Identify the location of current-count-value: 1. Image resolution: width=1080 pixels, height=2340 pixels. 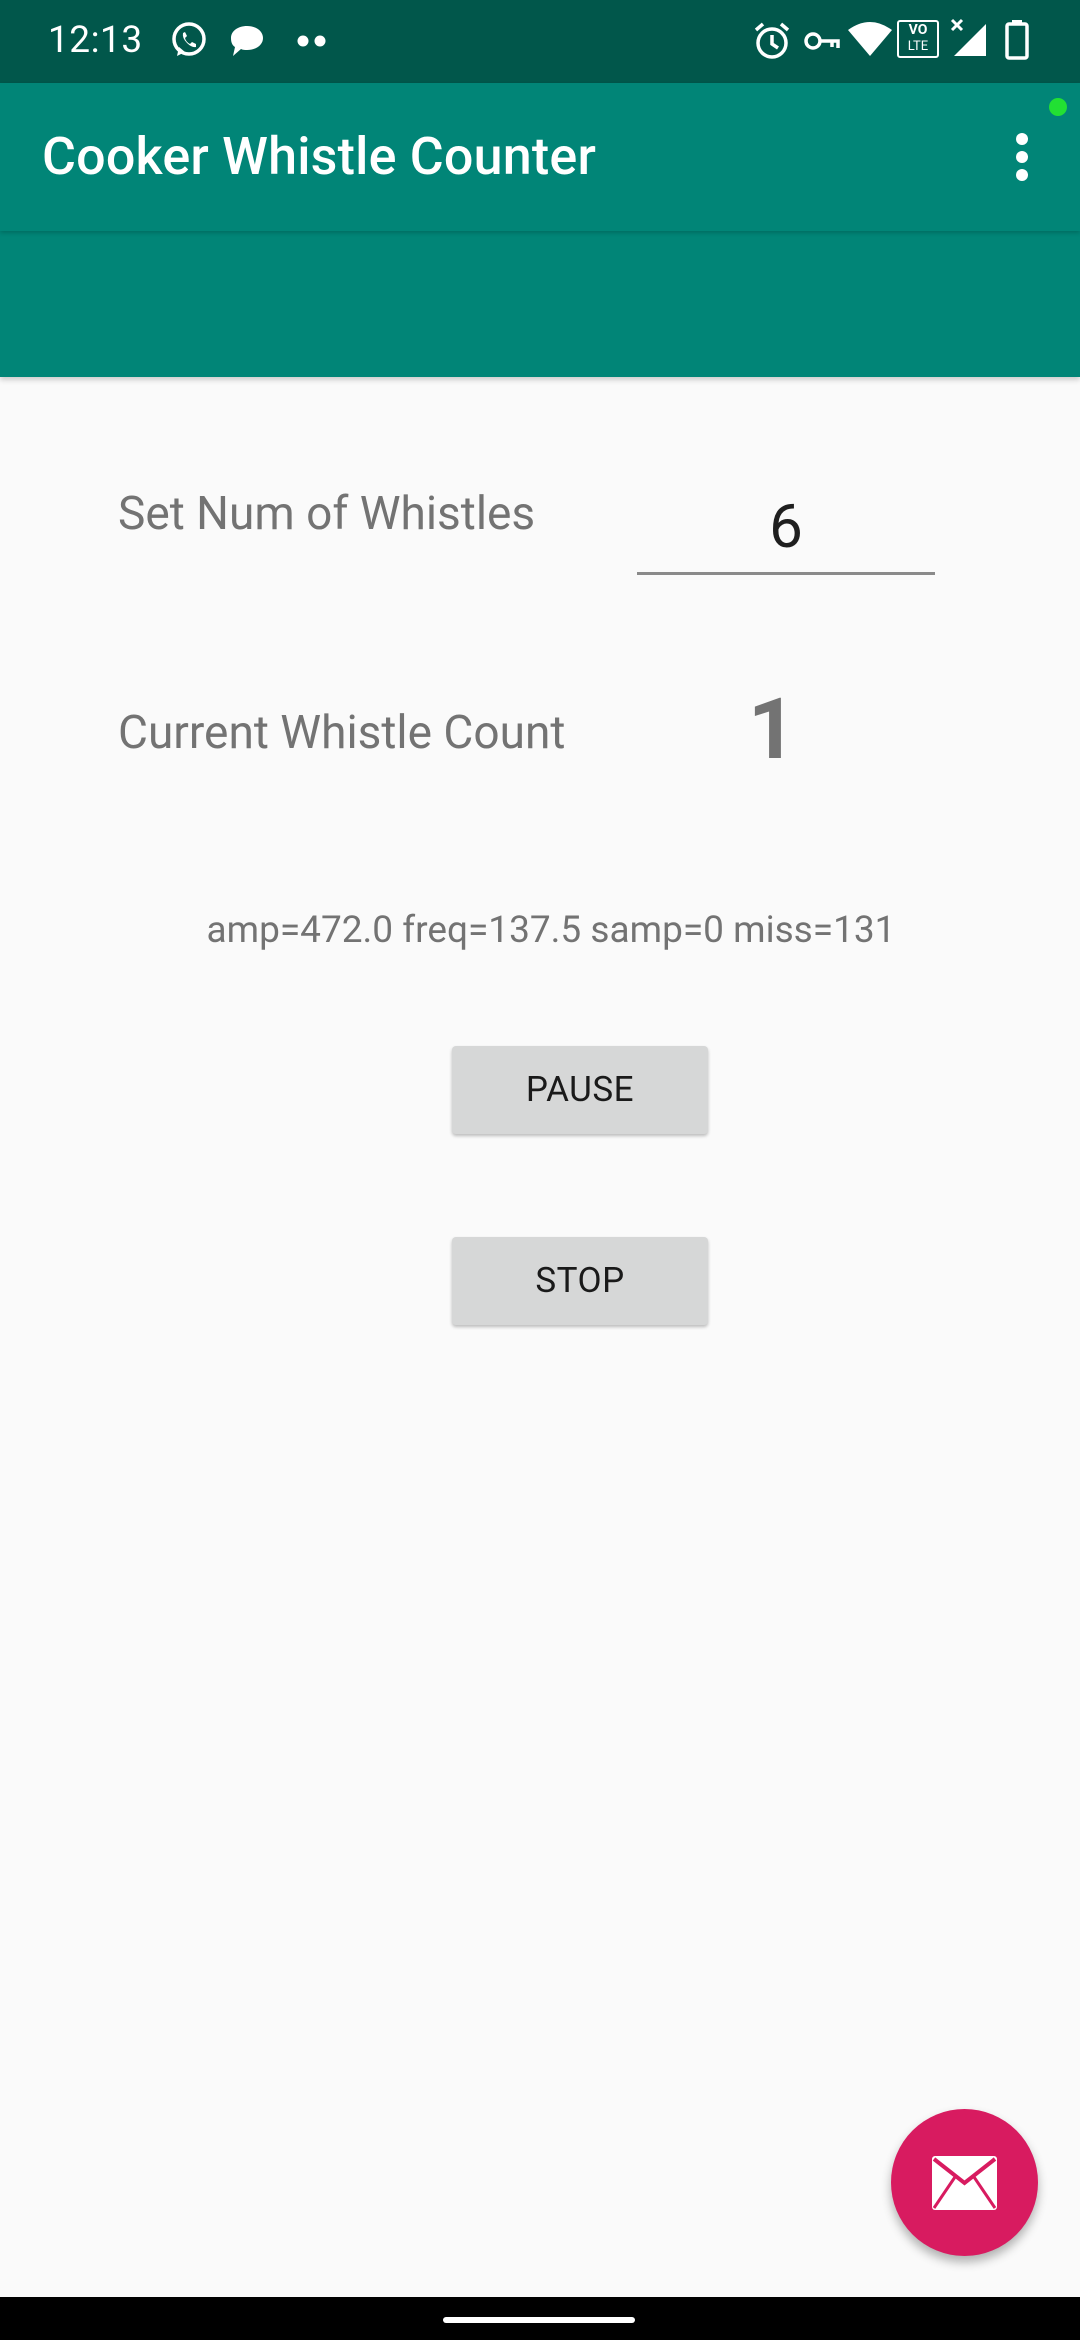
(772, 729).